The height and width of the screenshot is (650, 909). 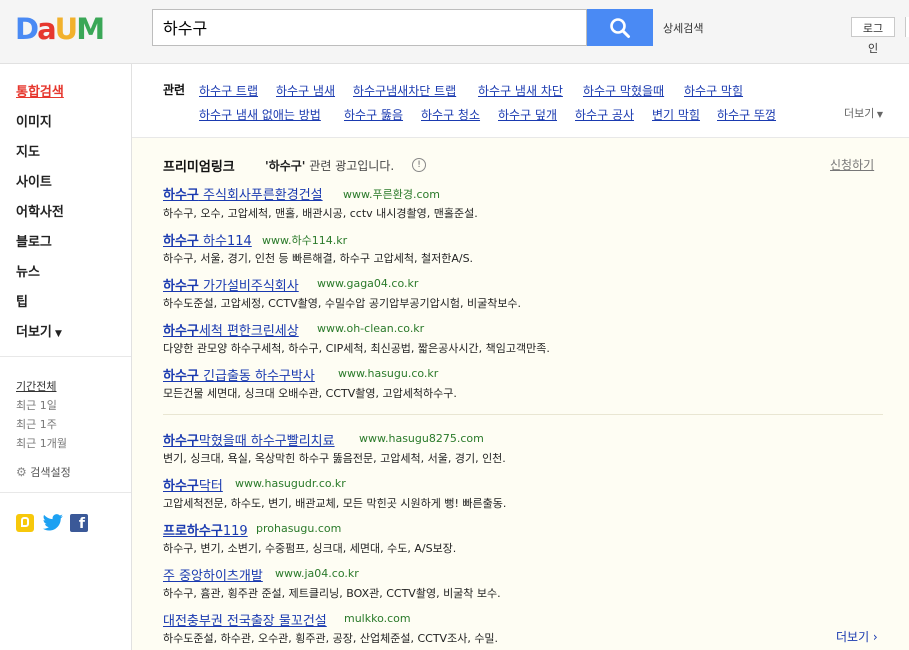 I want to click on ad-title-8: 프로하수구119, so click(x=205, y=529).